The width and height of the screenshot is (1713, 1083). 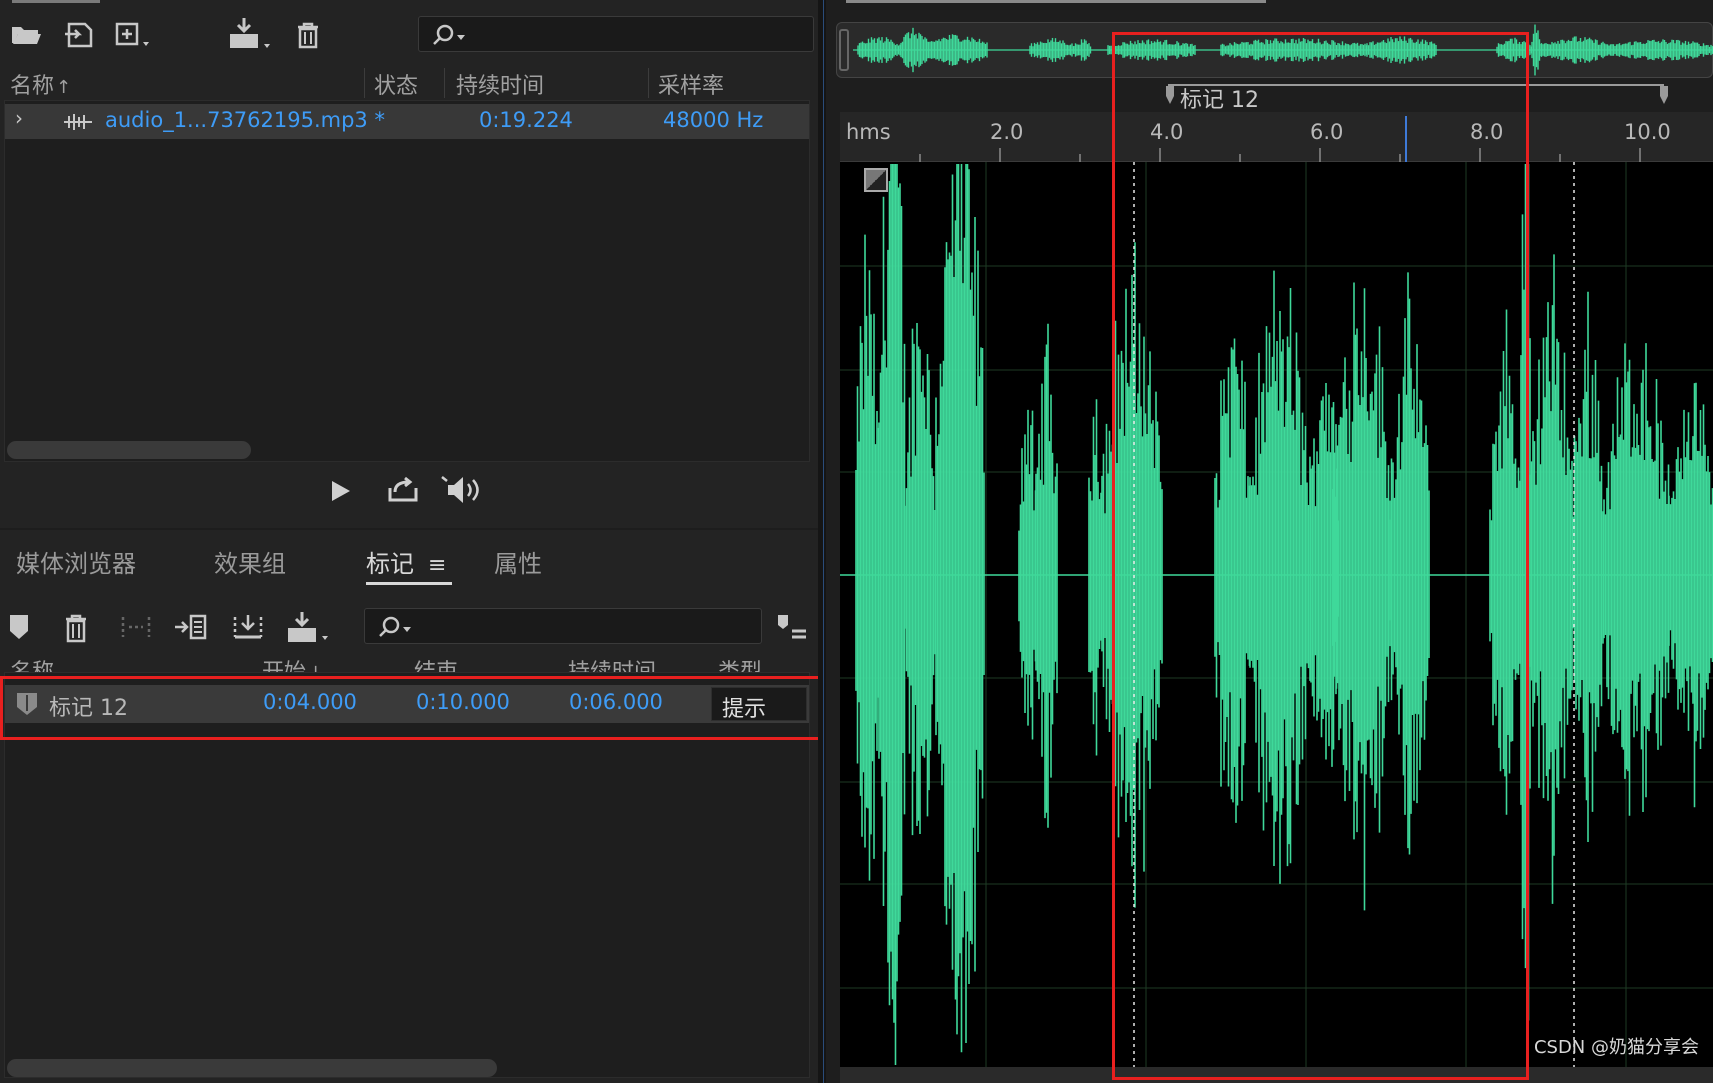 I want to click on new-file-dropdown-icon, so click(x=134, y=35).